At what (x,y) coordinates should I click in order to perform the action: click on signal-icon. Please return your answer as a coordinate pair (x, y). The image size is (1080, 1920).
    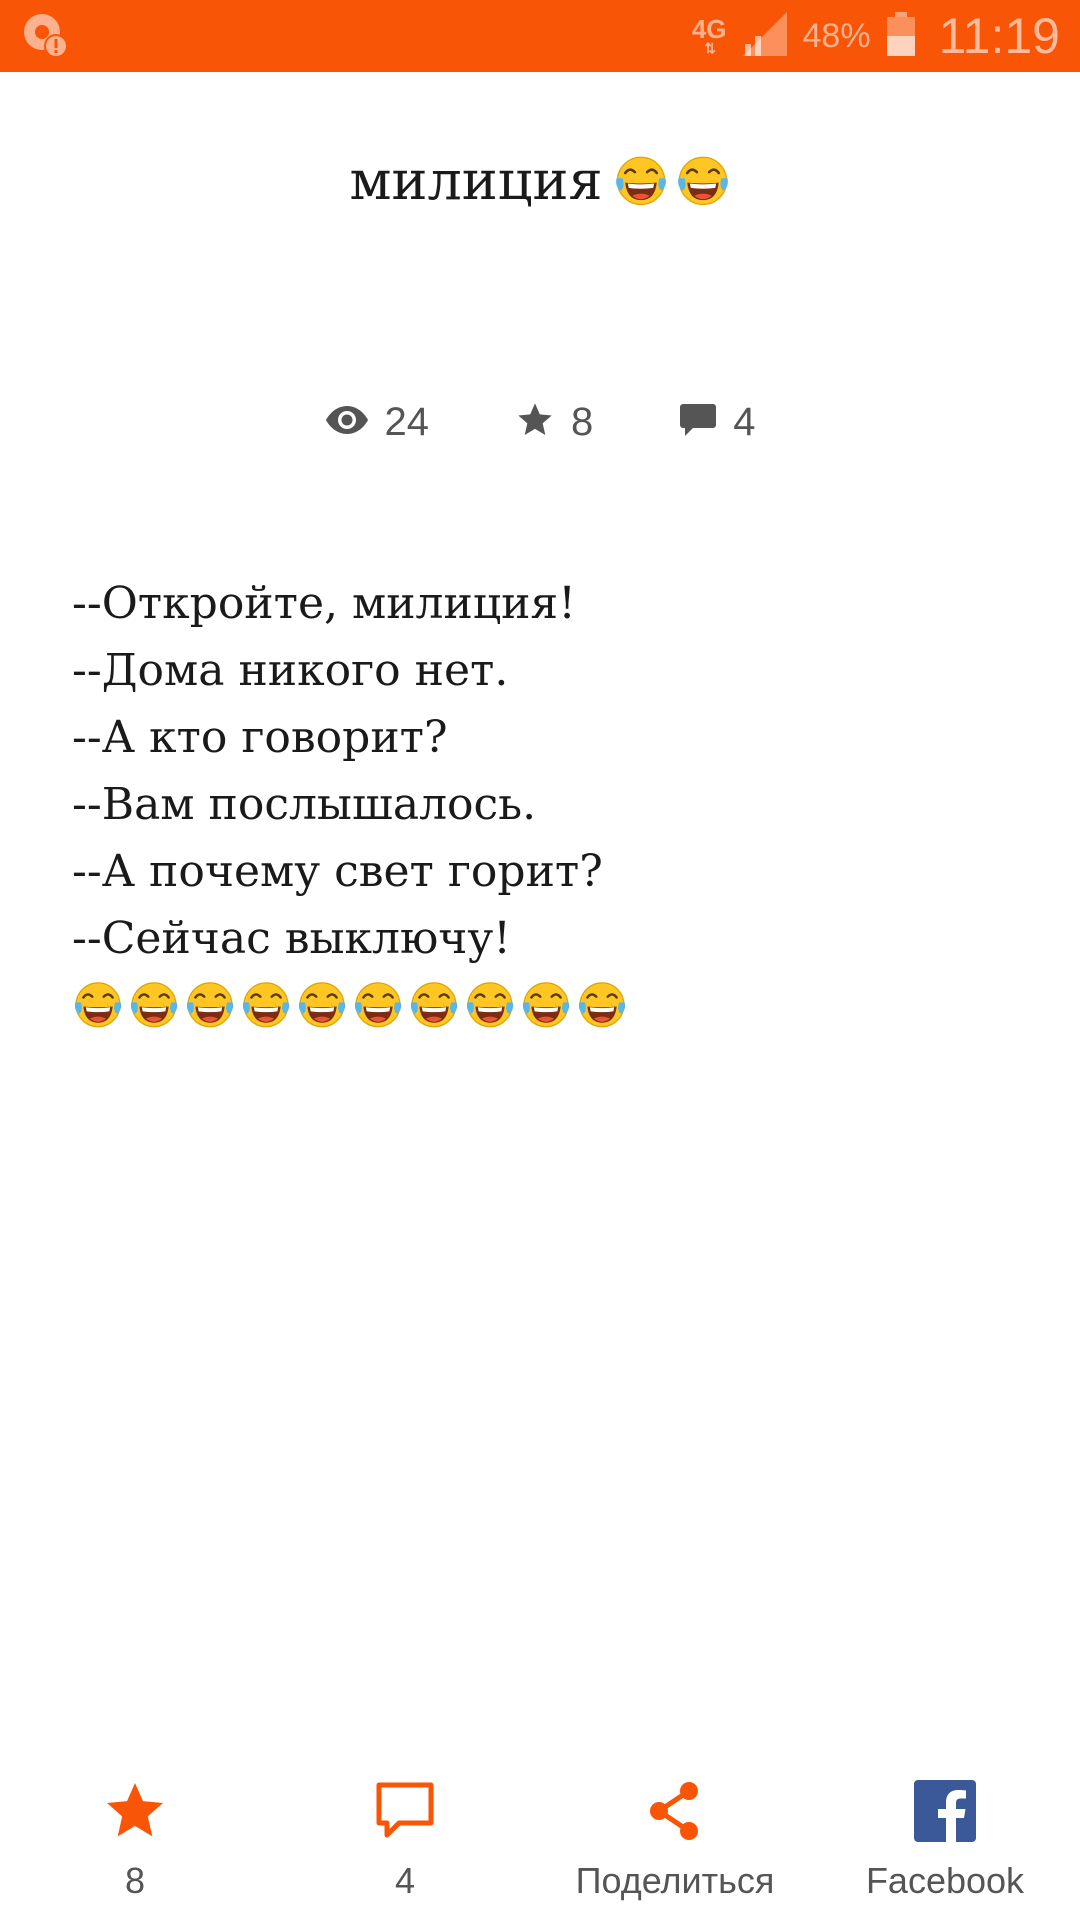
    Looking at the image, I should click on (765, 36).